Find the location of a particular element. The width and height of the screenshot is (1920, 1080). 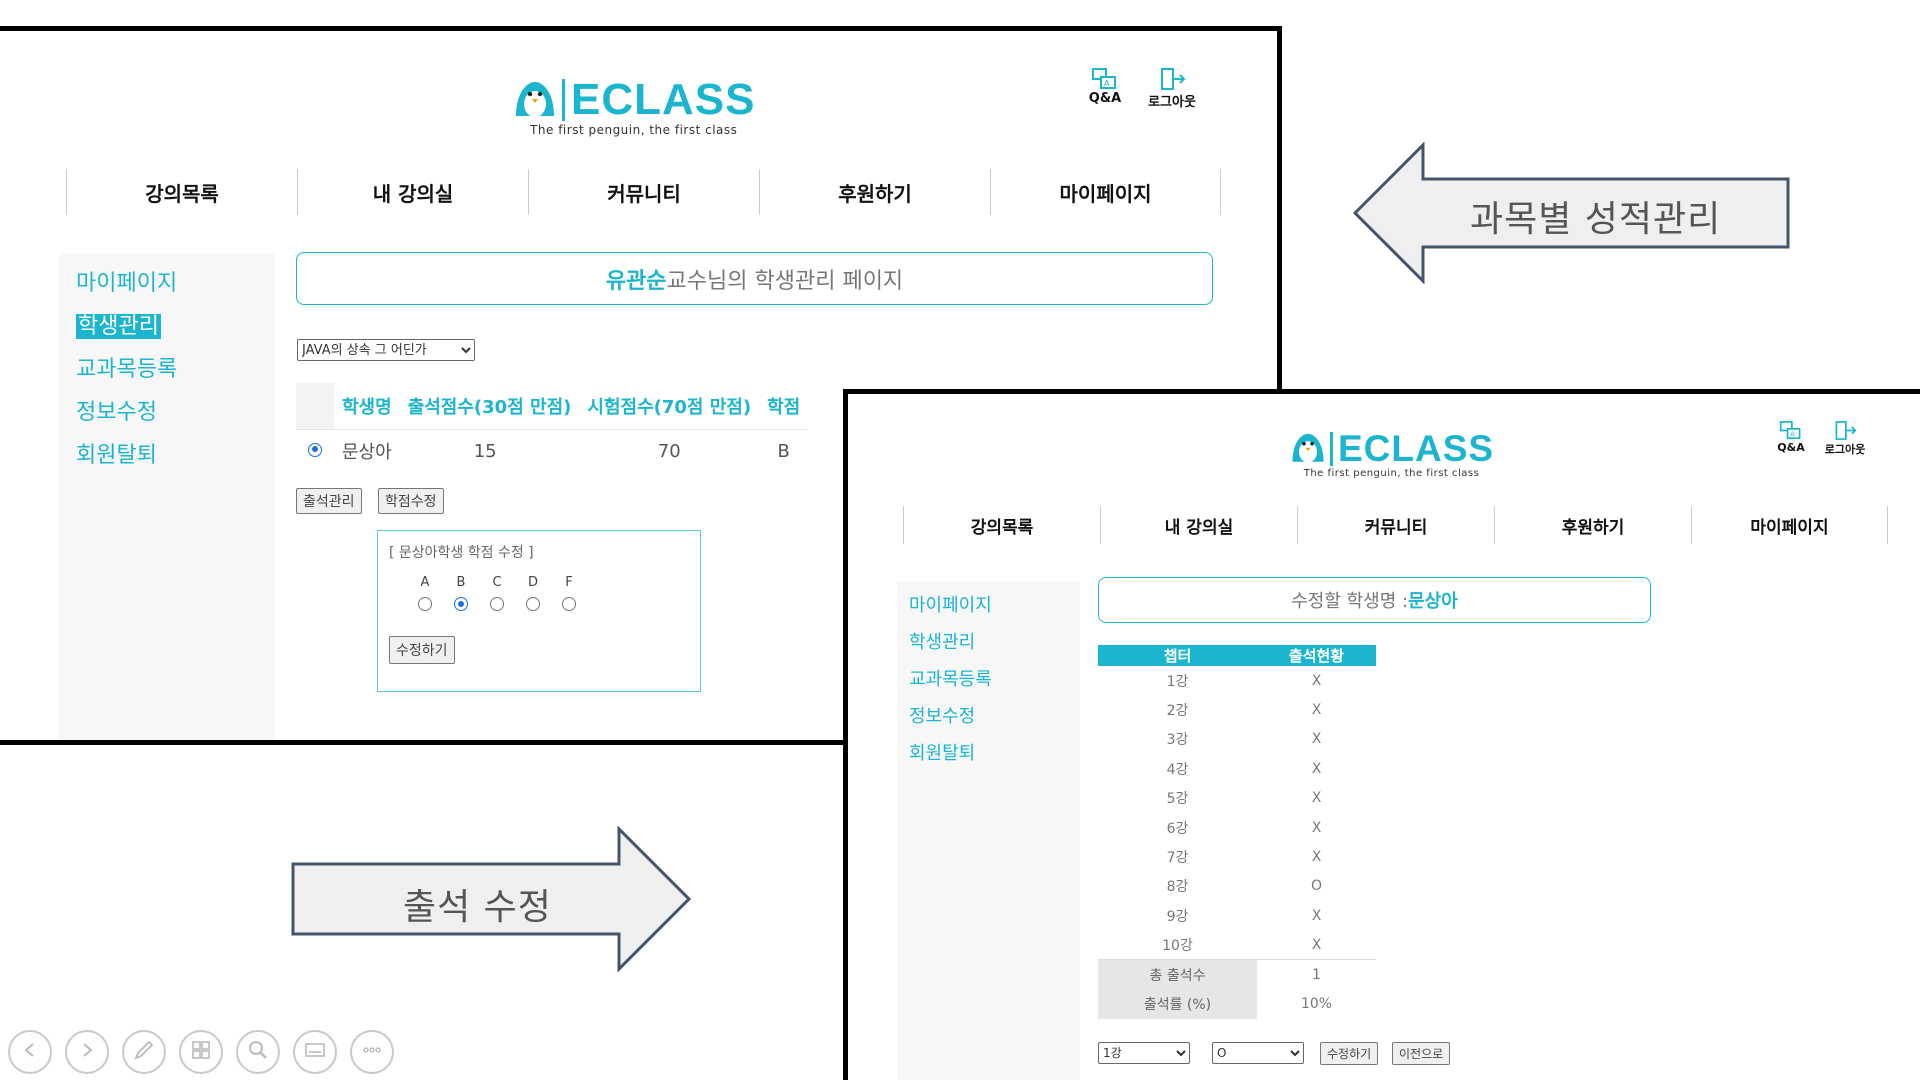

column-header: 출석현황 is located at coordinates (1316, 655).